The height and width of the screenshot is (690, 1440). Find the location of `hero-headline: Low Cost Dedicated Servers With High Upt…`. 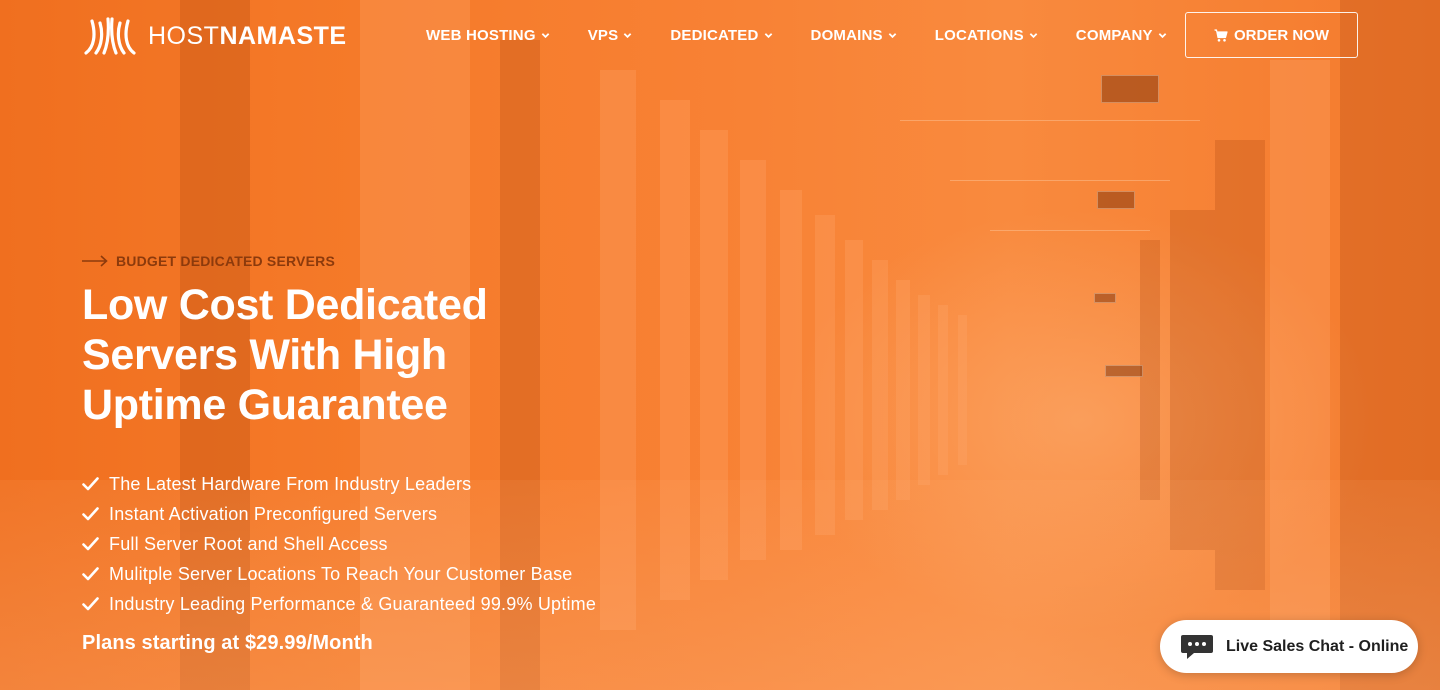

hero-headline: Low Cost Dedicated Servers With High Upt… is located at coordinates (342, 355).